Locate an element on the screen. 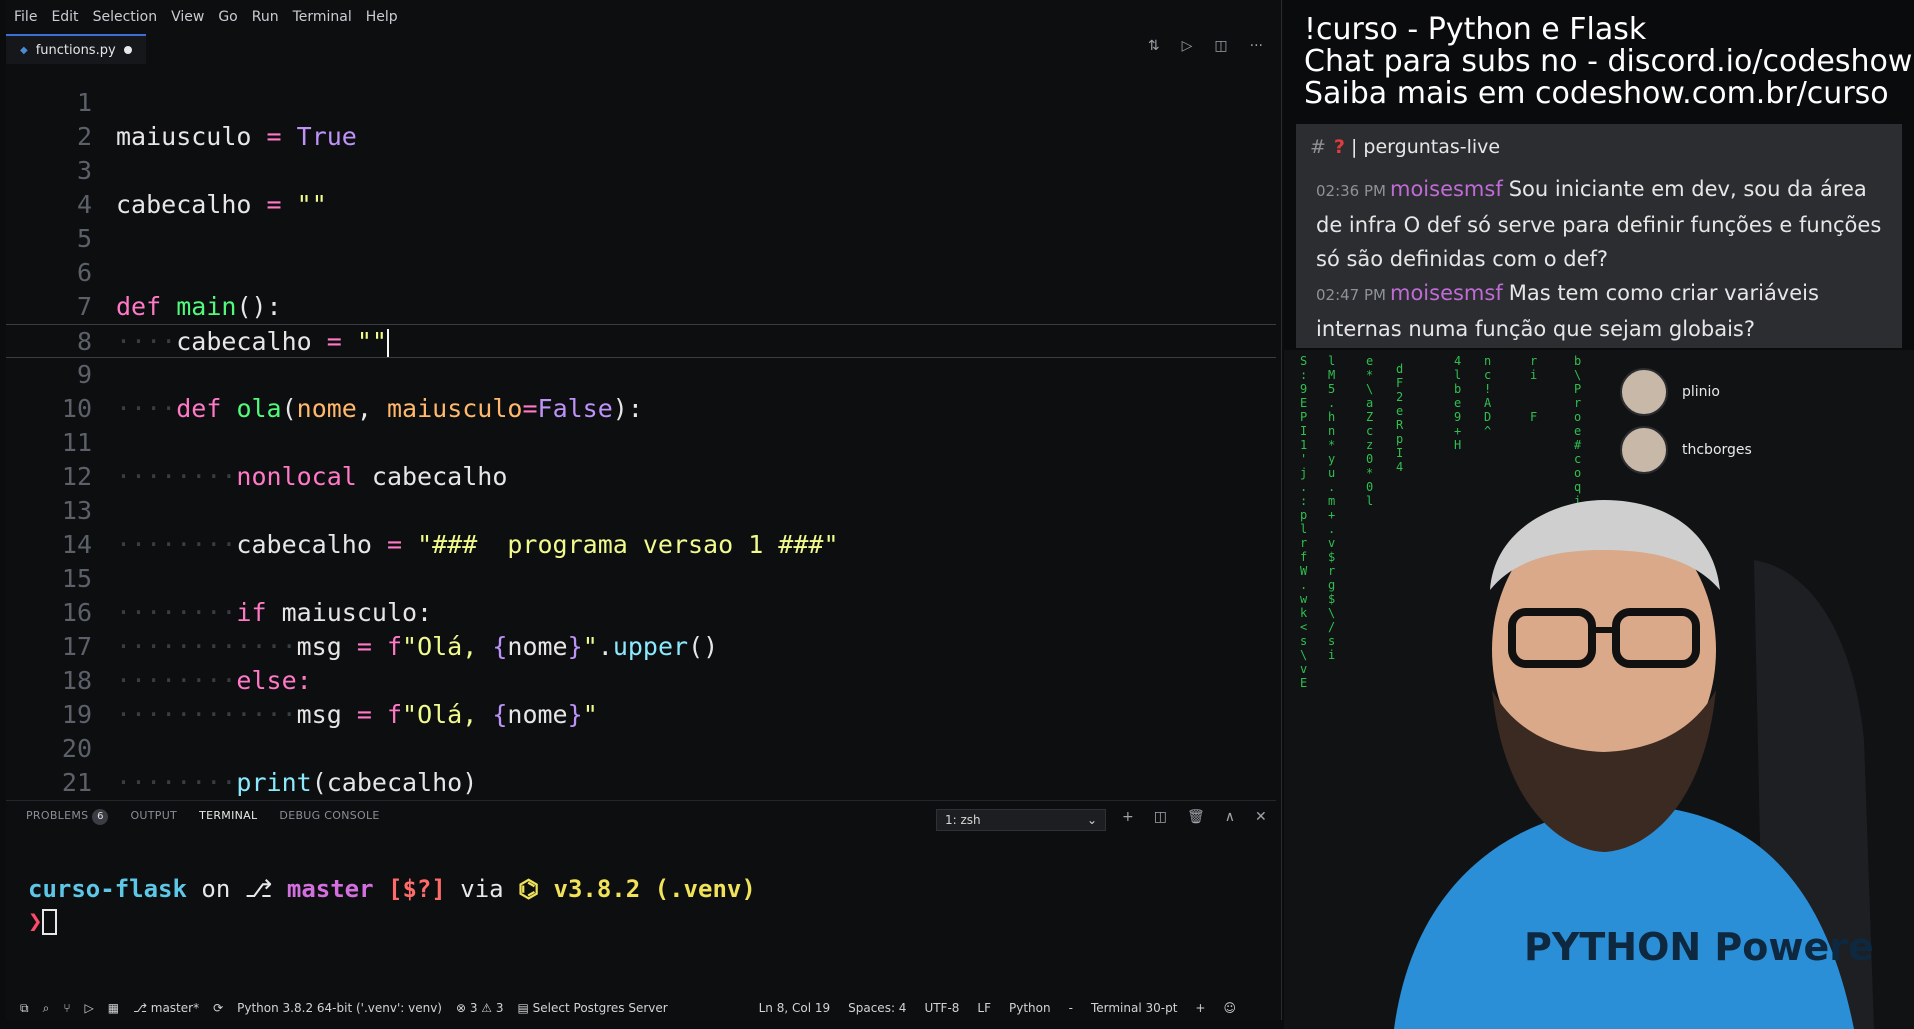 The height and width of the screenshot is (1029, 1914). code-token: (): is located at coordinates (259, 306).